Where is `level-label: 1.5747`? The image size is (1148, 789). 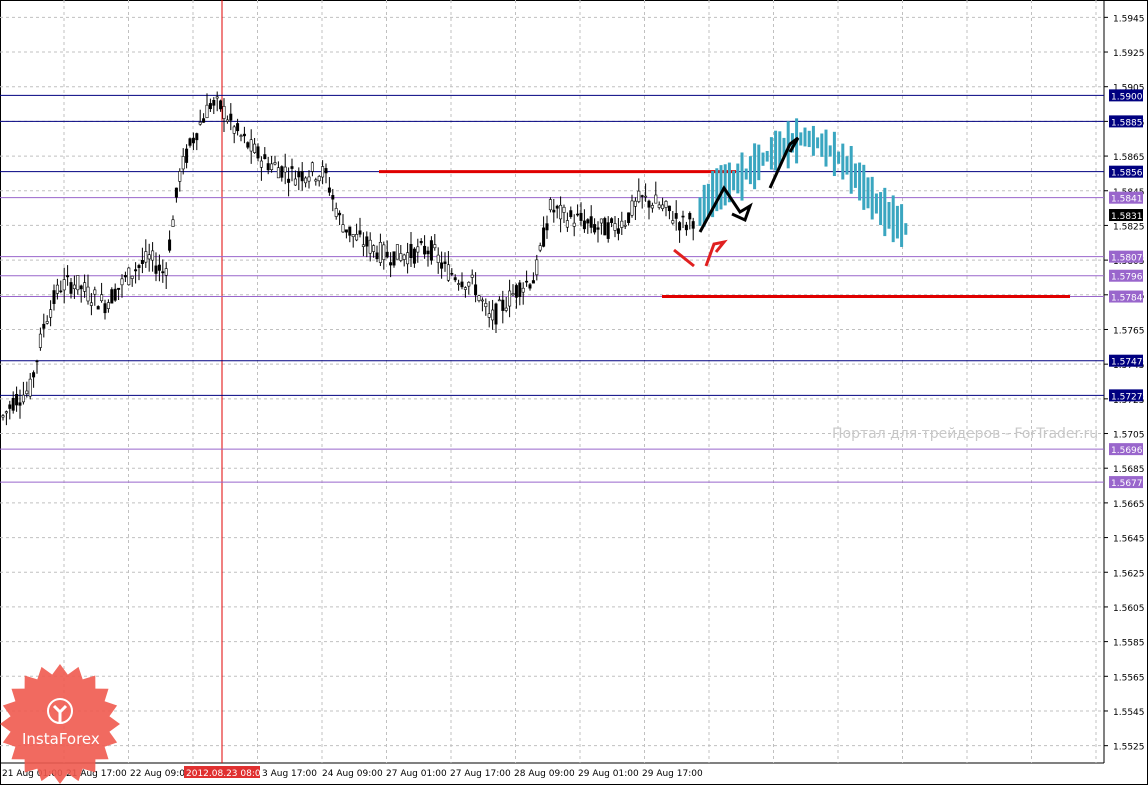 level-label: 1.5747 is located at coordinates (1127, 363).